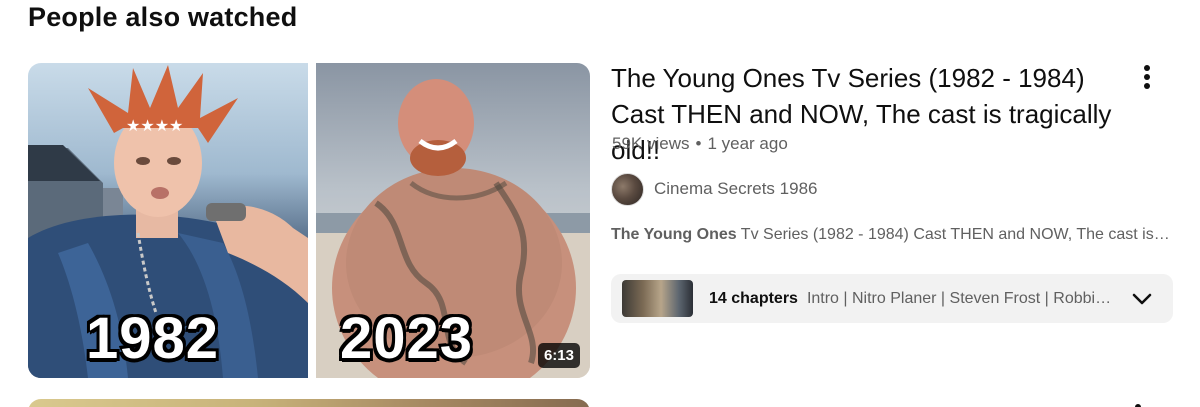  I want to click on view-count: 59K views, so click(651, 143).